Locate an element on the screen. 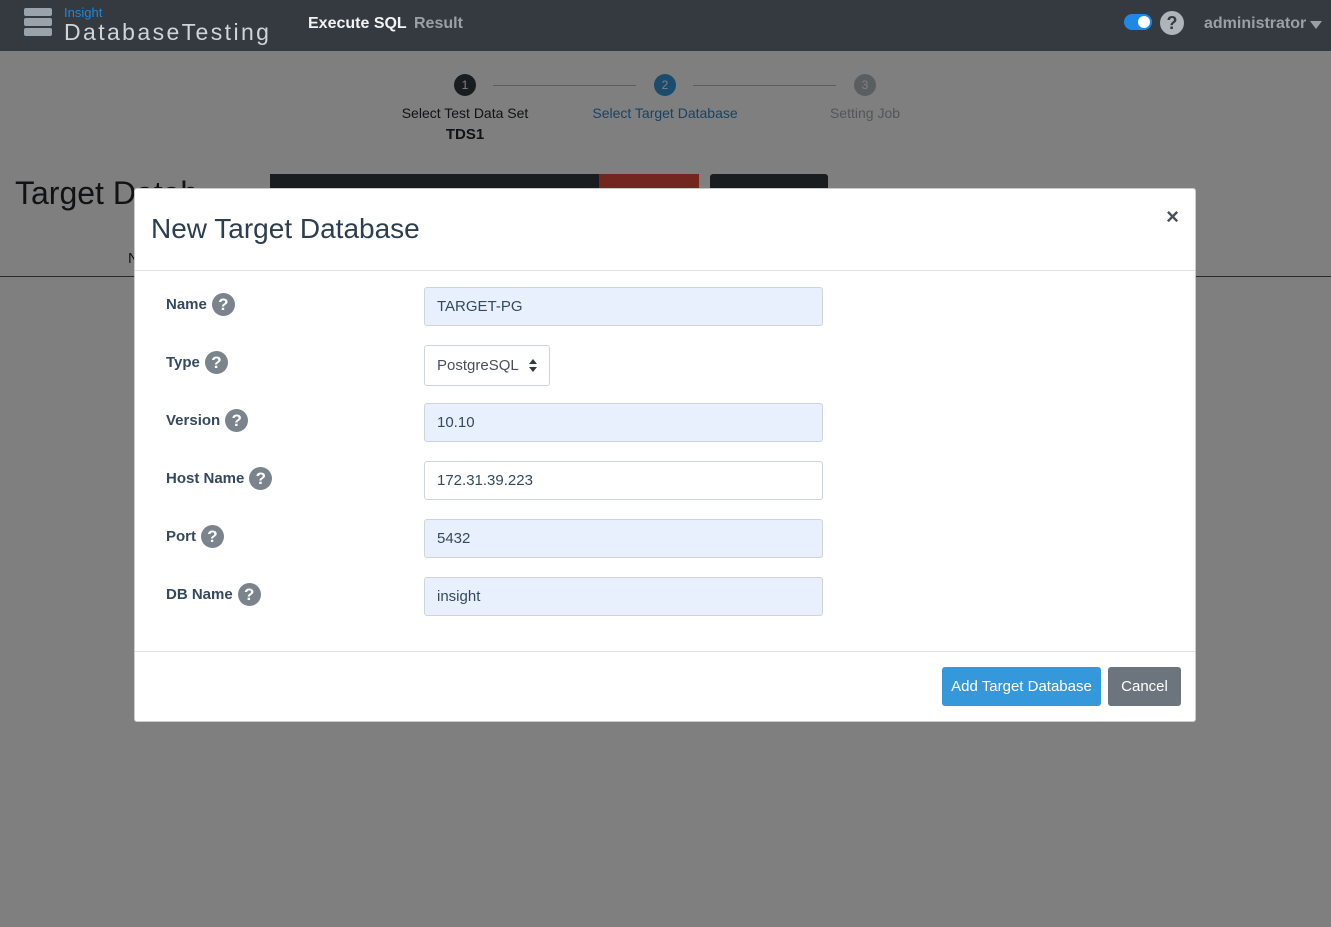  database-stack-icon is located at coordinates (38, 25).